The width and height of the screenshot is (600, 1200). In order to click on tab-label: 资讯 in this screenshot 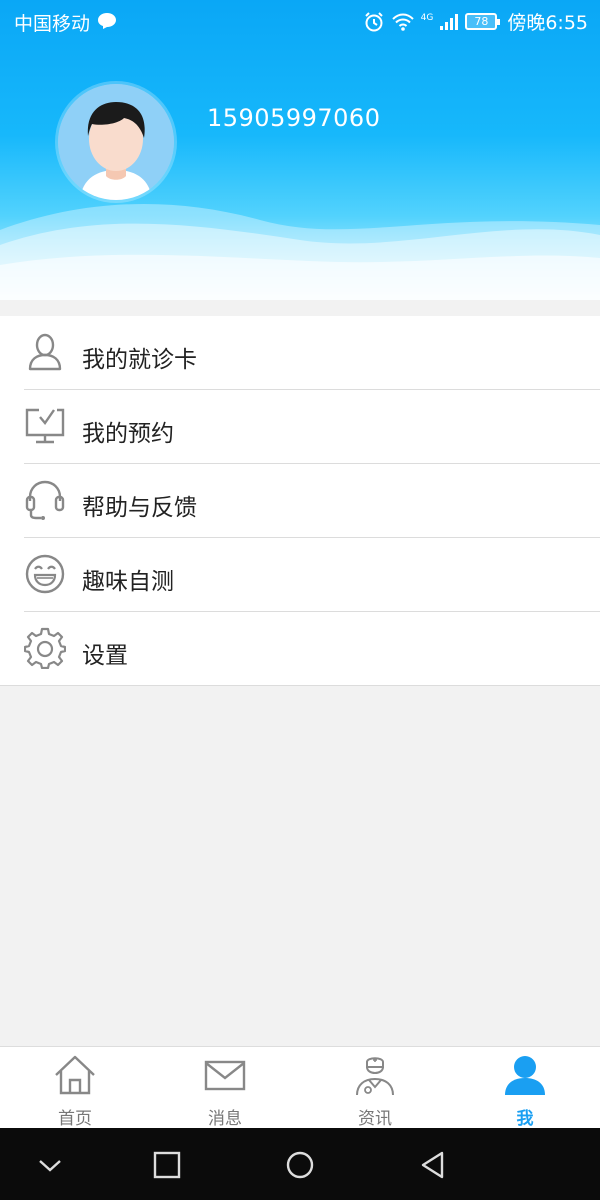, I will do `click(375, 1119)`.